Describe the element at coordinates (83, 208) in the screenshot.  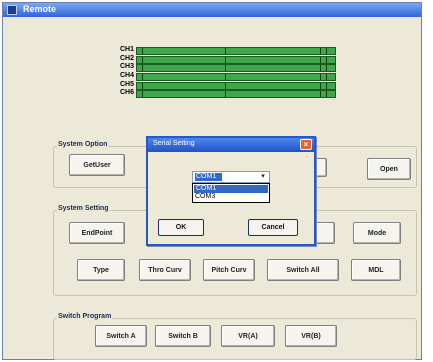
I see `system-setting-title: System Setting` at that location.